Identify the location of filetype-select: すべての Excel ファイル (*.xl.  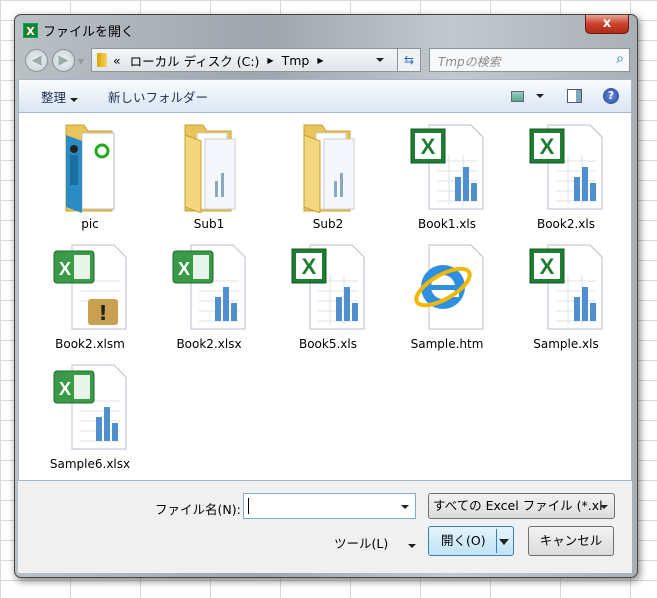
(521, 506).